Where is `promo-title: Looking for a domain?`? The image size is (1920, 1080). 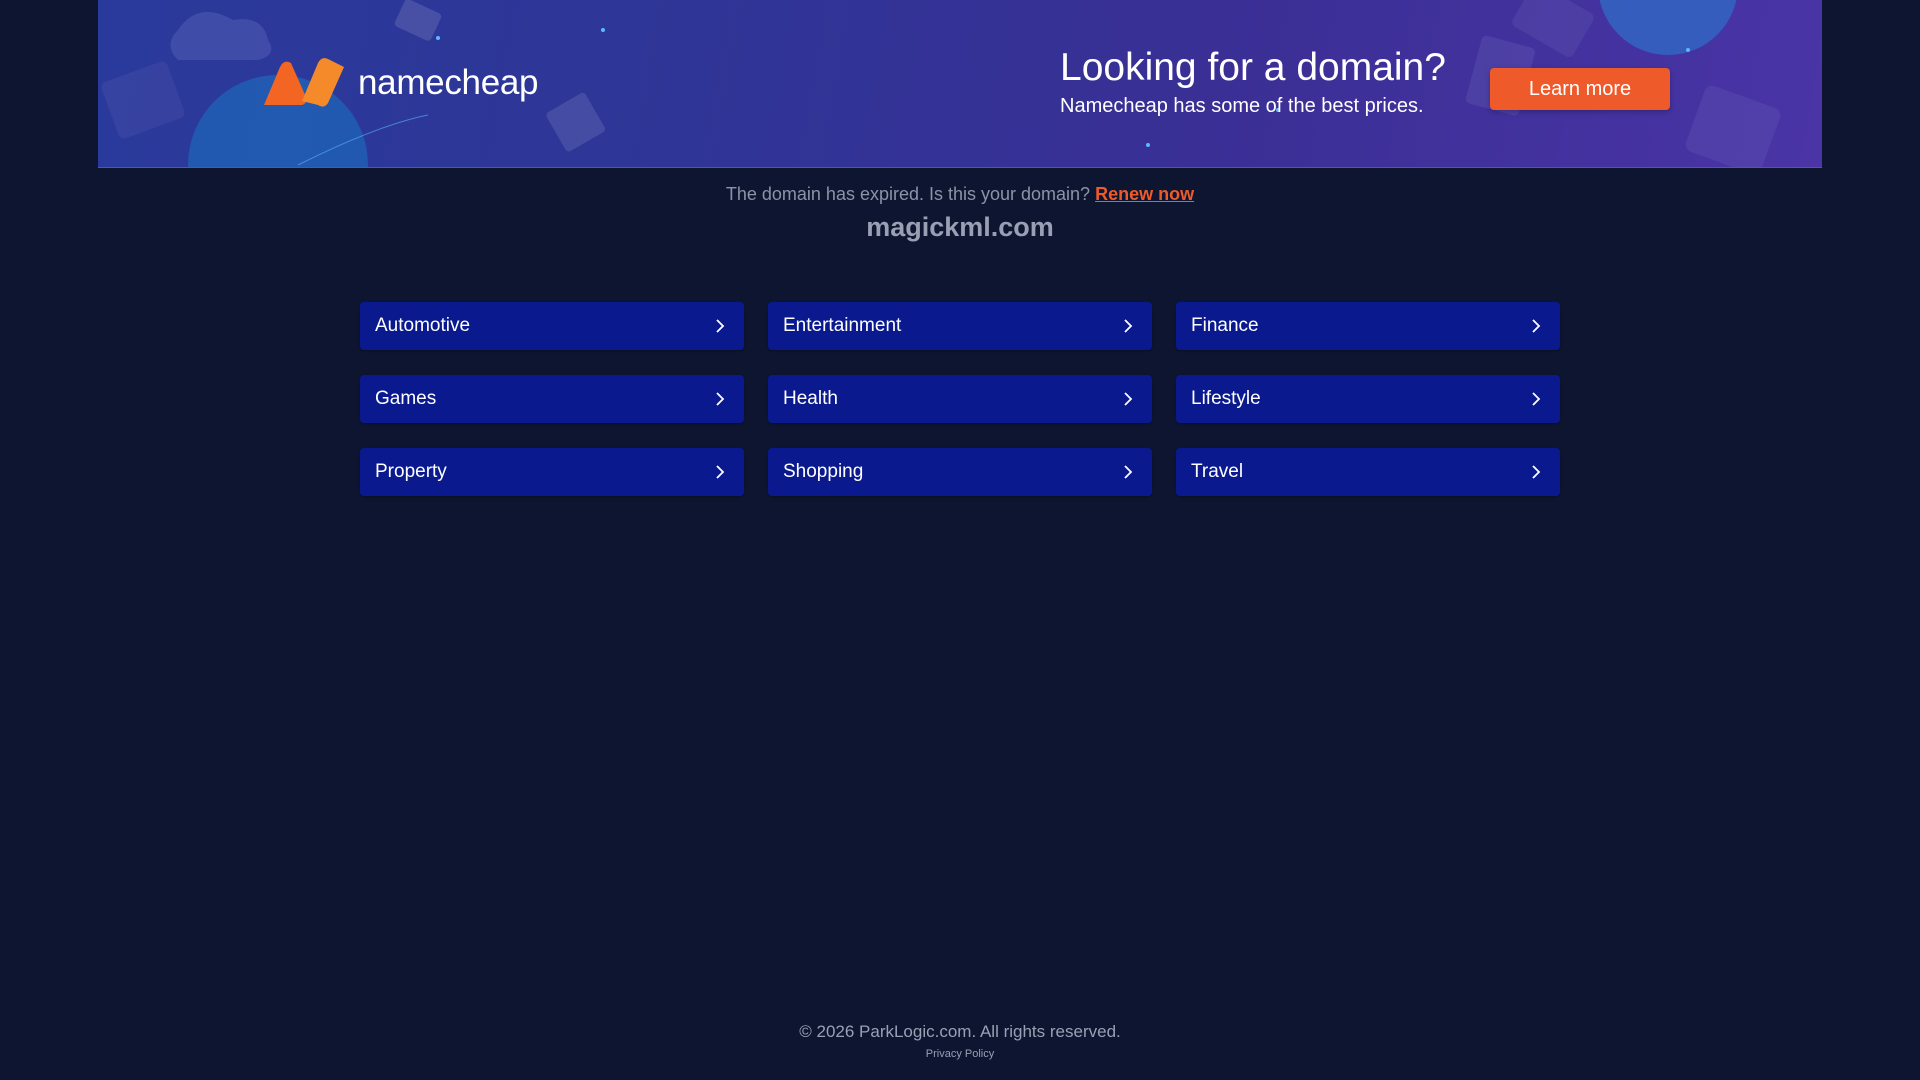
promo-title: Looking for a domain? is located at coordinates (1253, 67).